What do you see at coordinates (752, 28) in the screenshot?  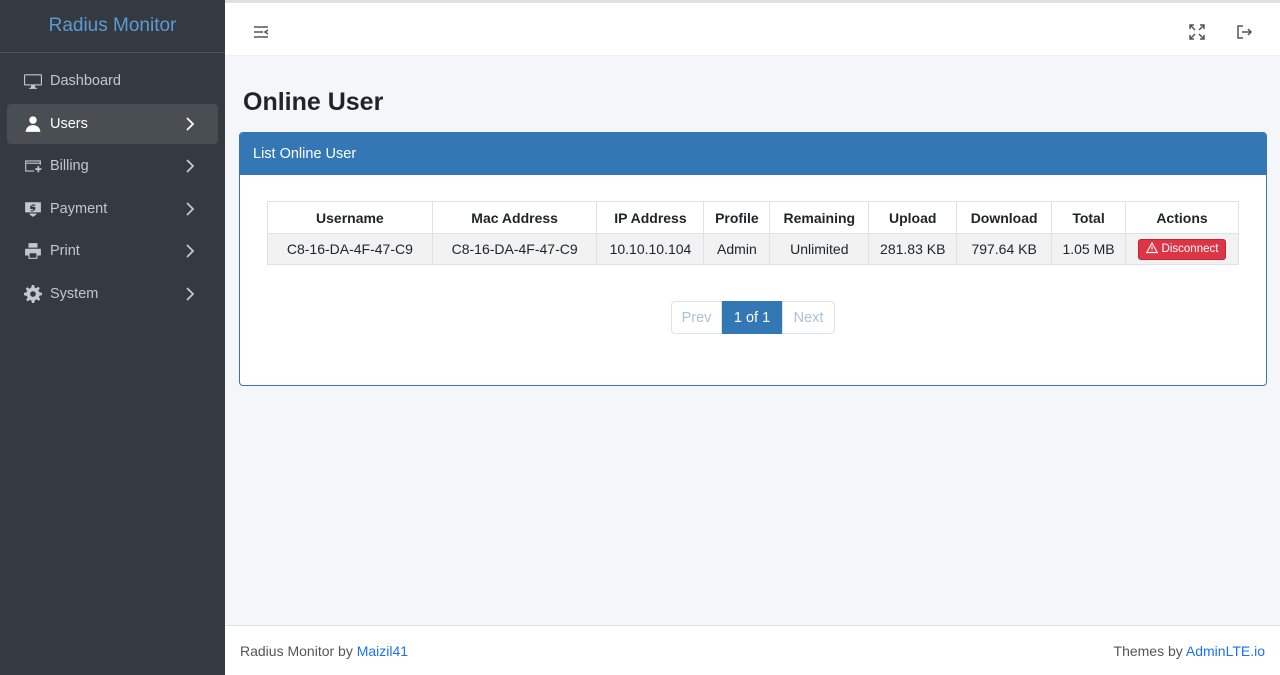 I see `top-navbar` at bounding box center [752, 28].